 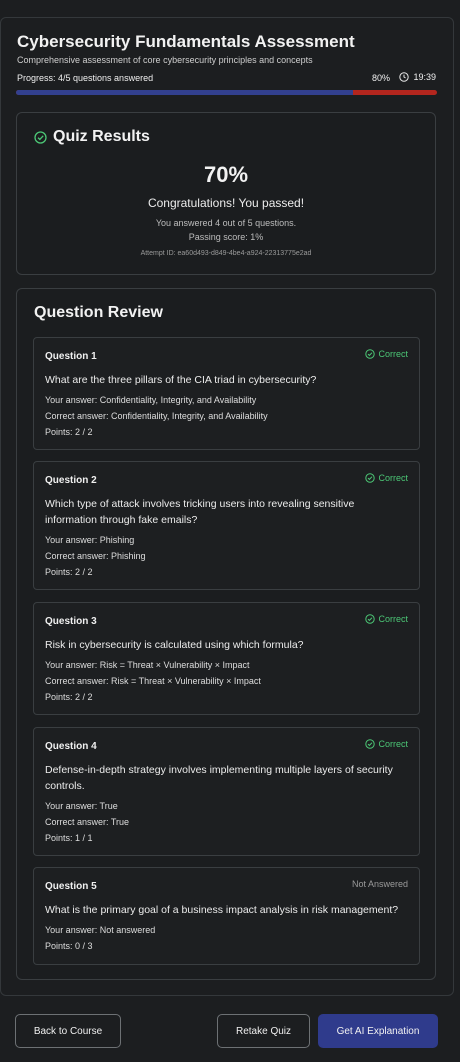 I want to click on points: Points: 0 / 3, so click(x=69, y=946).